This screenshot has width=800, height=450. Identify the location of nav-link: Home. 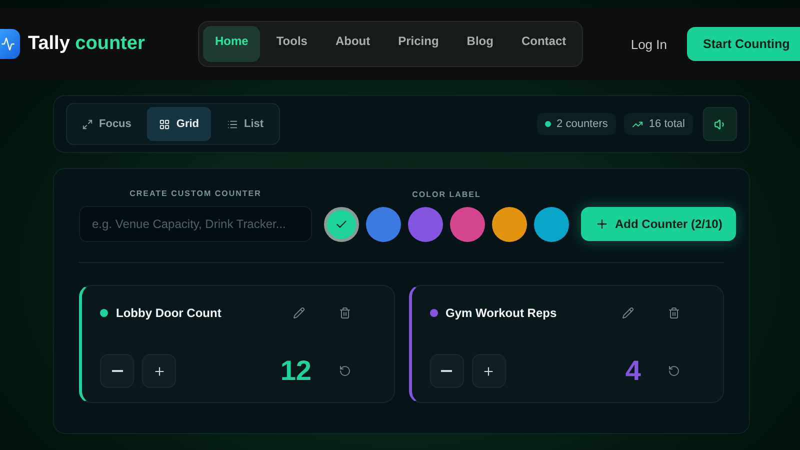
(231, 44).